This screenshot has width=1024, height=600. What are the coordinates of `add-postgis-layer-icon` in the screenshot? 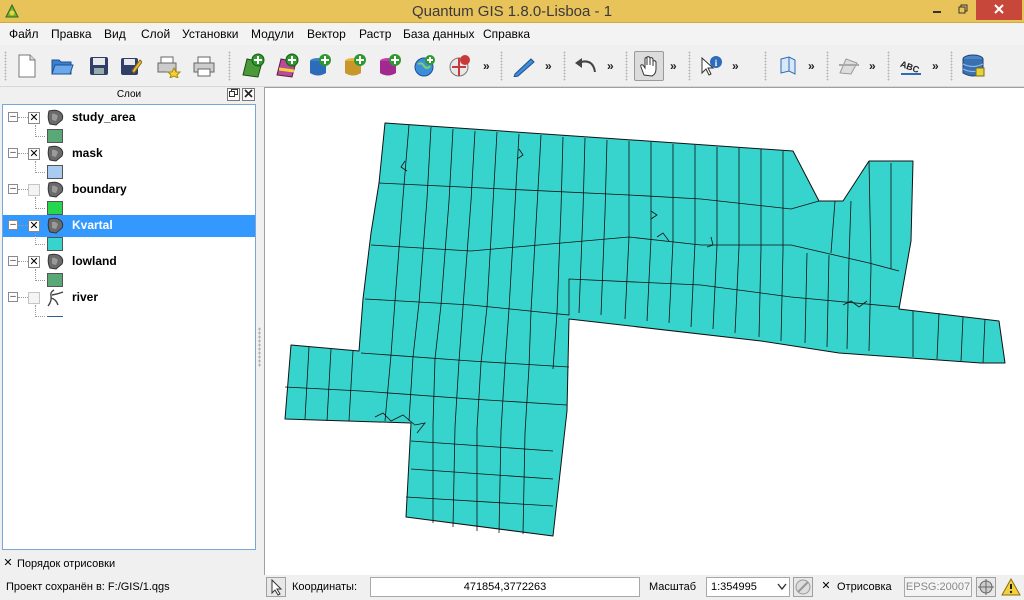 It's located at (320, 65).